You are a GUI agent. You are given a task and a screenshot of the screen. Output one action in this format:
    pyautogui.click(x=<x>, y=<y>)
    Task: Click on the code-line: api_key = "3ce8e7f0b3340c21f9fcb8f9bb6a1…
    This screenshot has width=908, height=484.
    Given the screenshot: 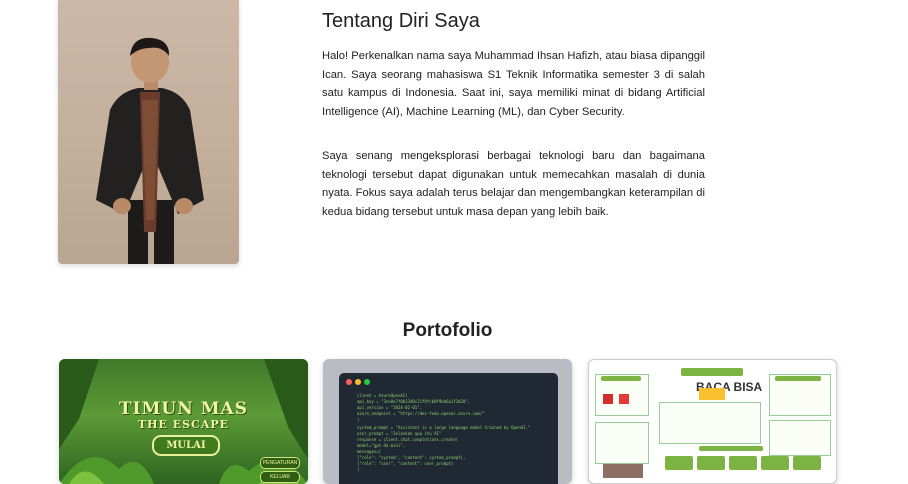 What is the action you would take?
    pyautogui.click(x=414, y=401)
    